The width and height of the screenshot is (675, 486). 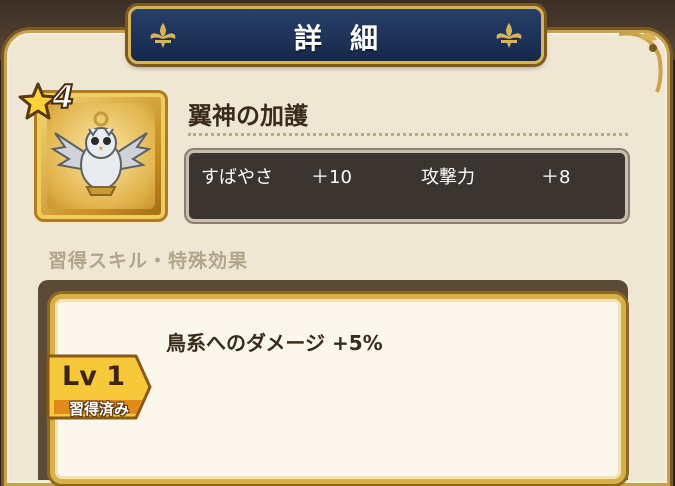 What do you see at coordinates (408, 134) in the screenshot?
I see `divider` at bounding box center [408, 134].